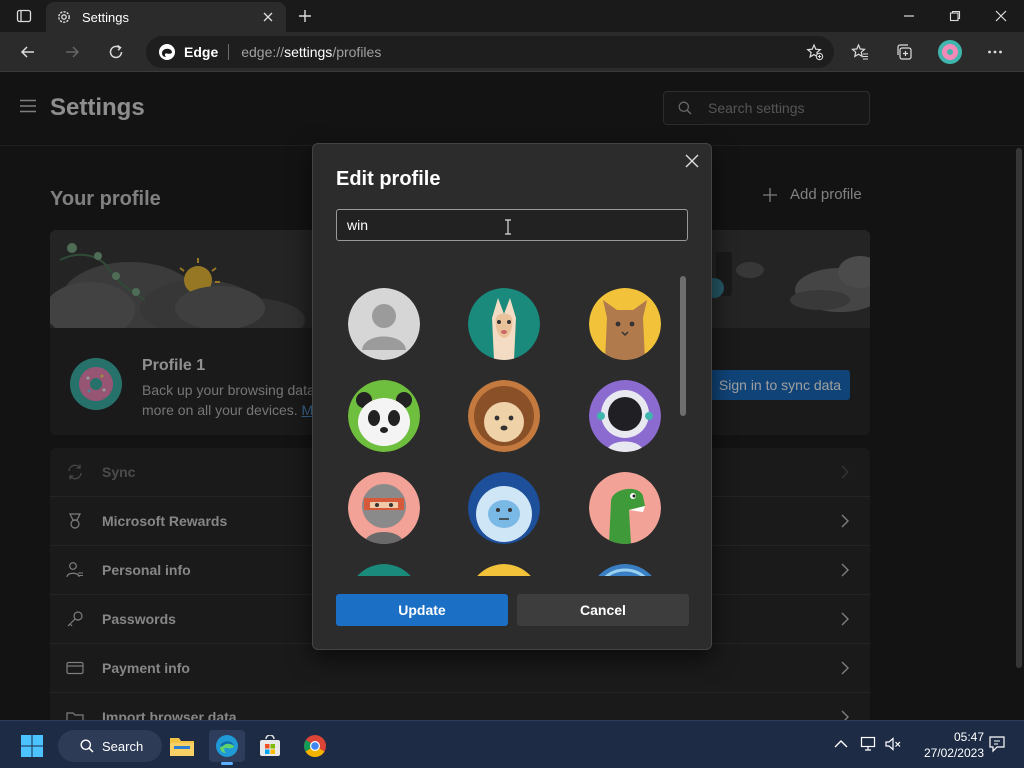 This screenshot has height=768, width=1024. I want to click on store-icon, so click(270, 745).